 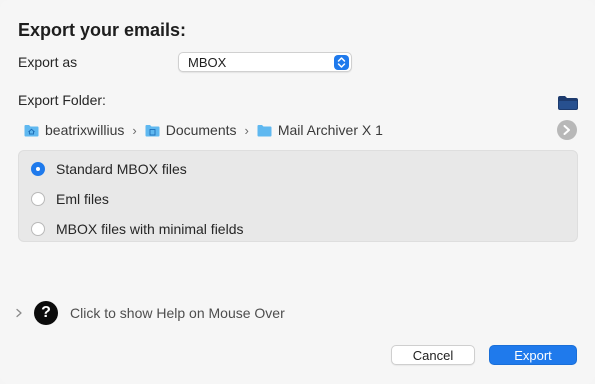 What do you see at coordinates (264, 130) in the screenshot?
I see `folder-icon` at bounding box center [264, 130].